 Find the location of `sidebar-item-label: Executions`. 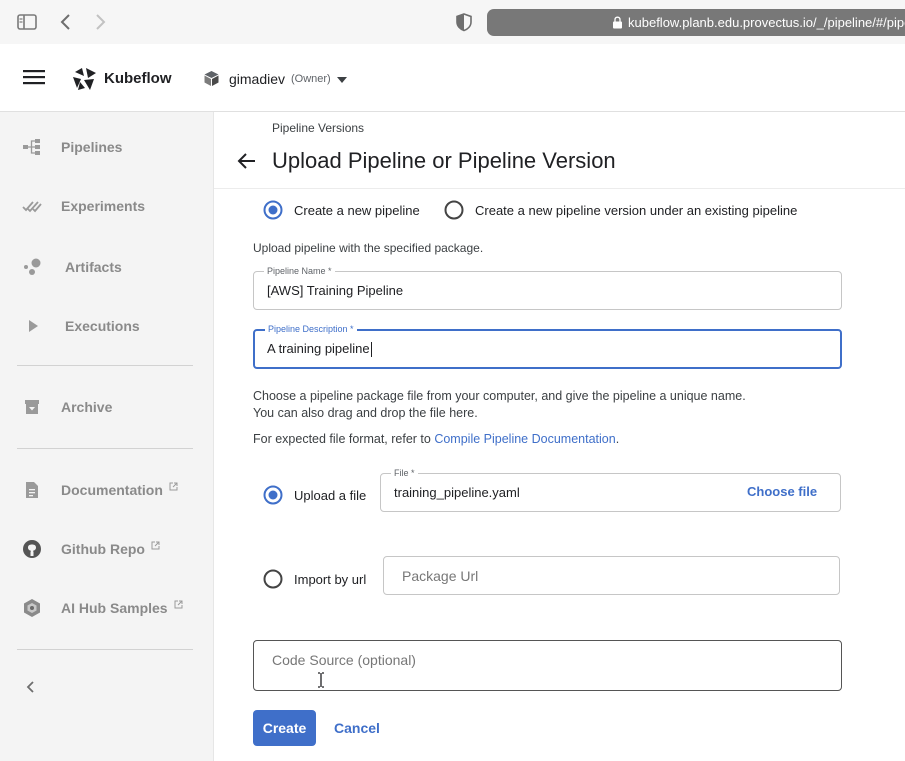

sidebar-item-label: Executions is located at coordinates (102, 326).